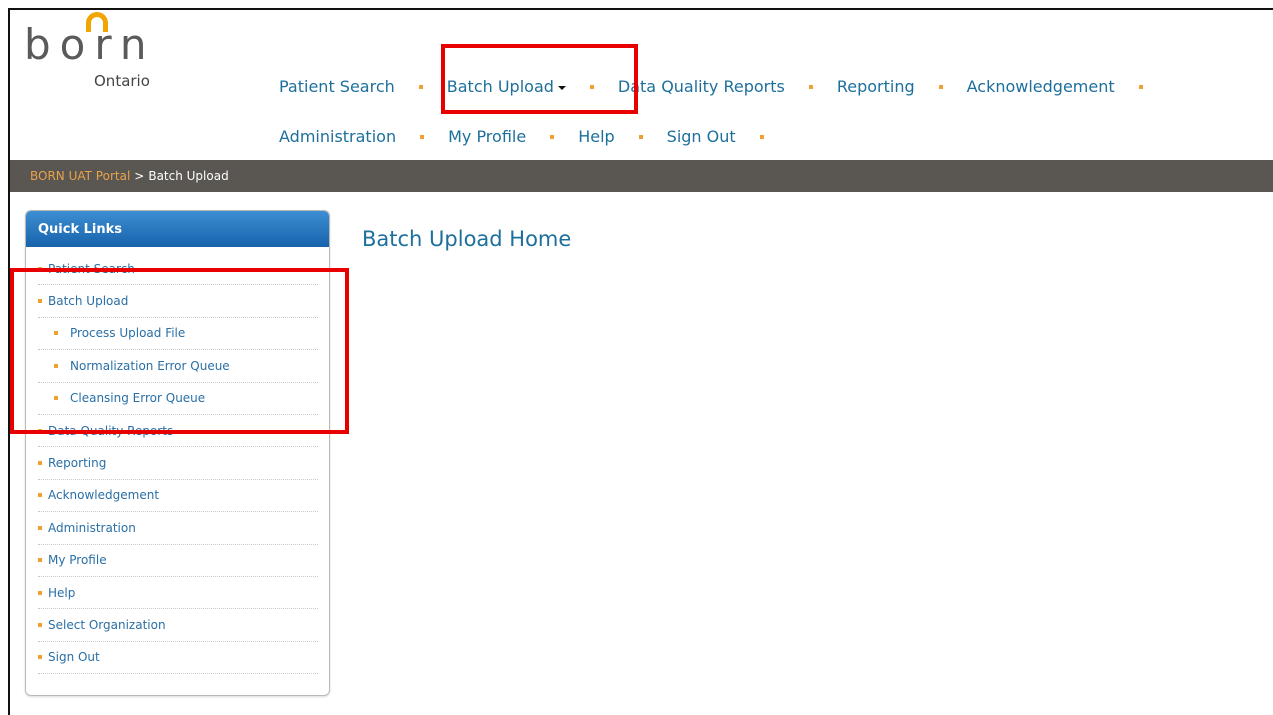 The image size is (1273, 715). What do you see at coordinates (62, 592) in the screenshot?
I see `quick-link-label: Help` at bounding box center [62, 592].